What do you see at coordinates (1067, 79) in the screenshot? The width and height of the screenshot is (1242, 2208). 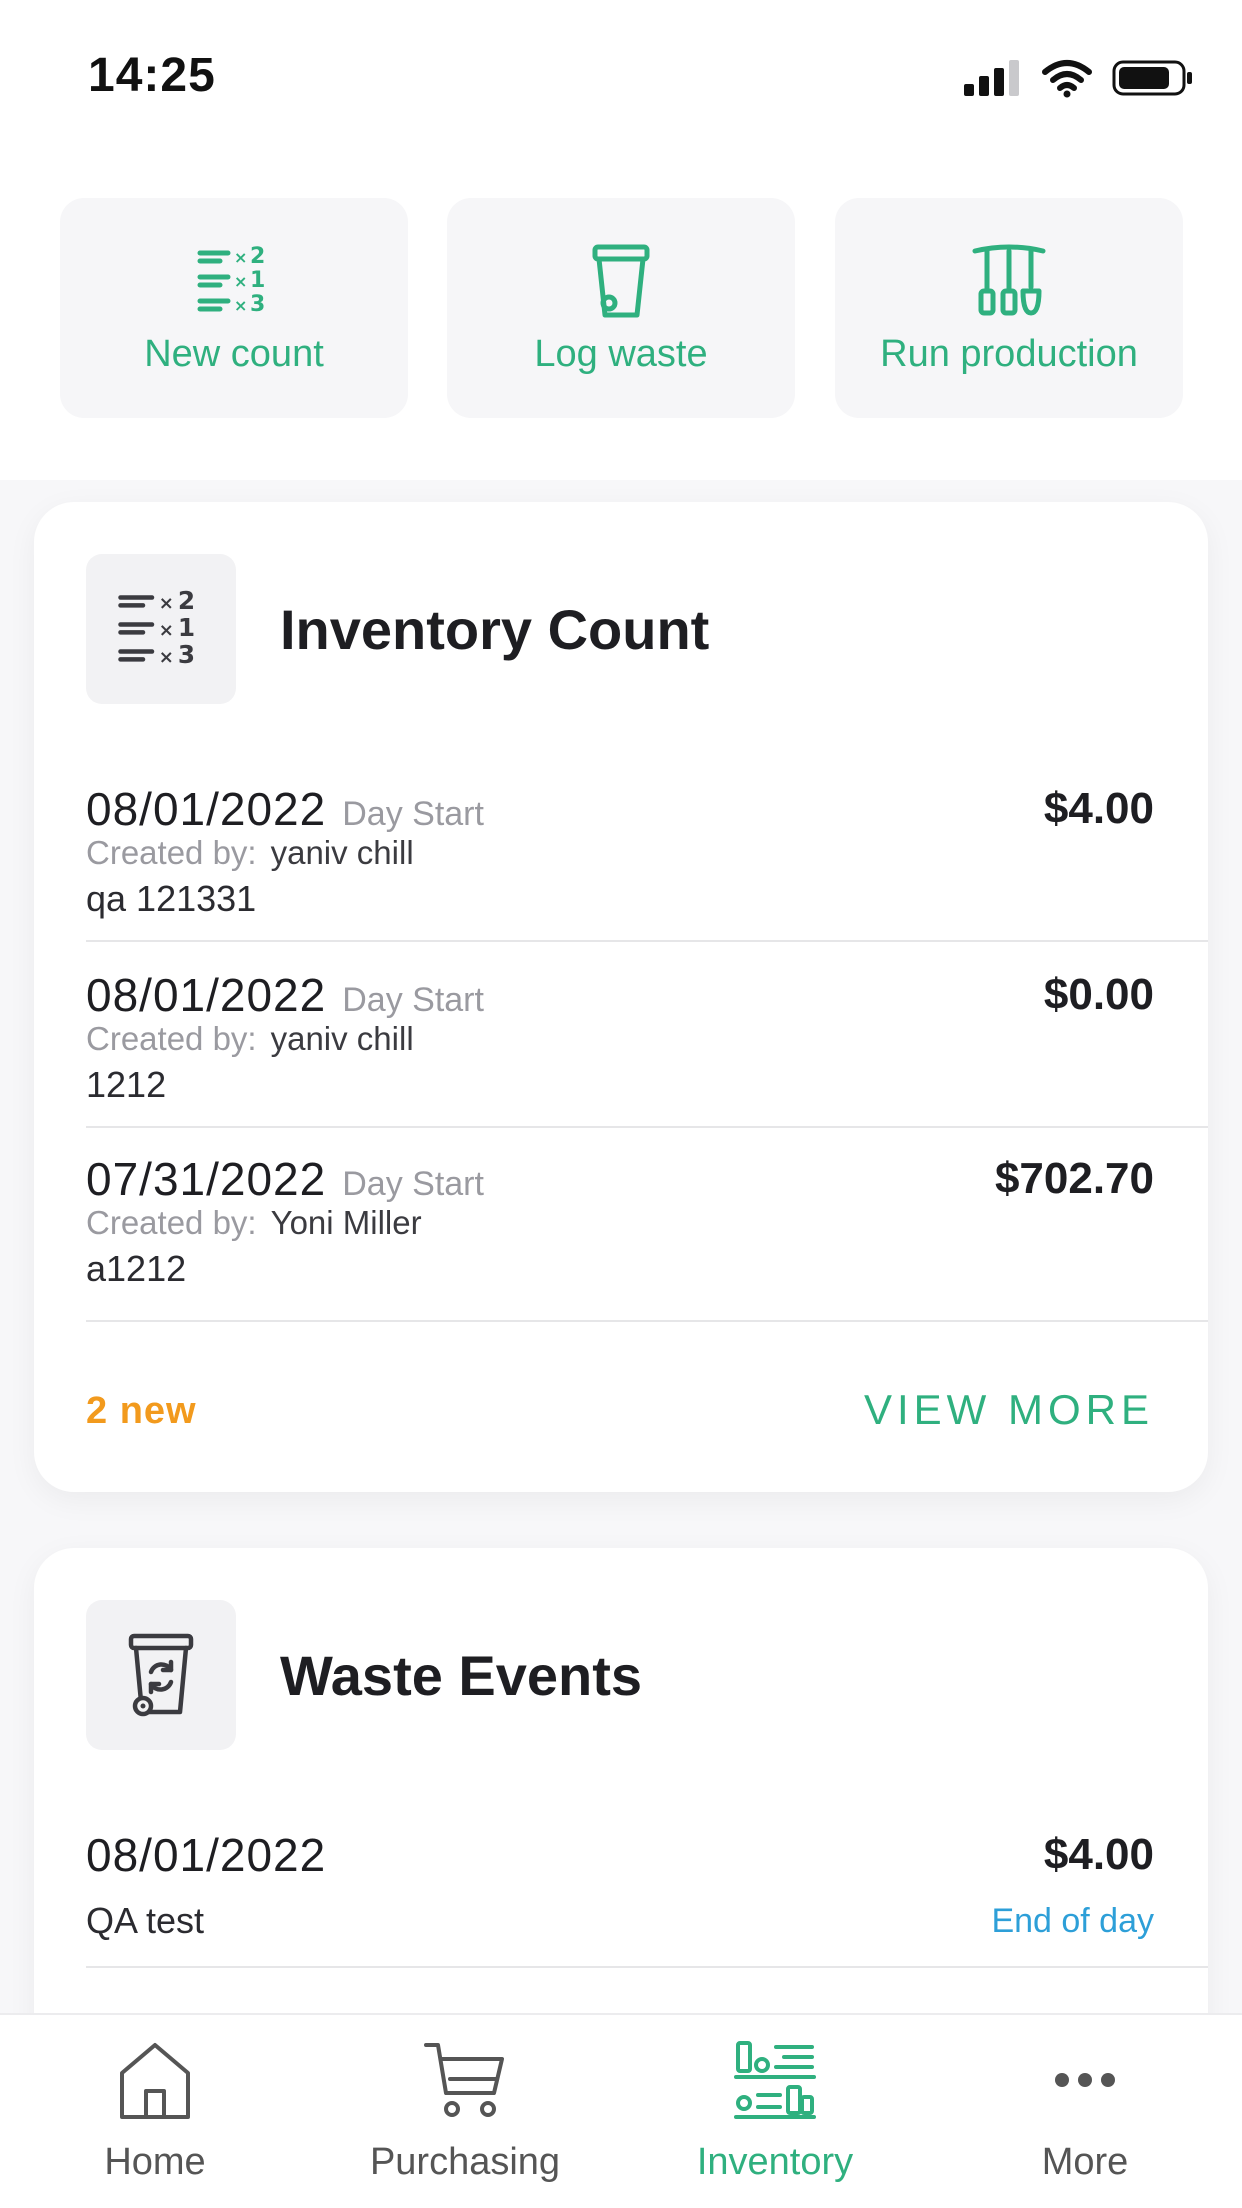 I see `wifi-icon` at bounding box center [1067, 79].